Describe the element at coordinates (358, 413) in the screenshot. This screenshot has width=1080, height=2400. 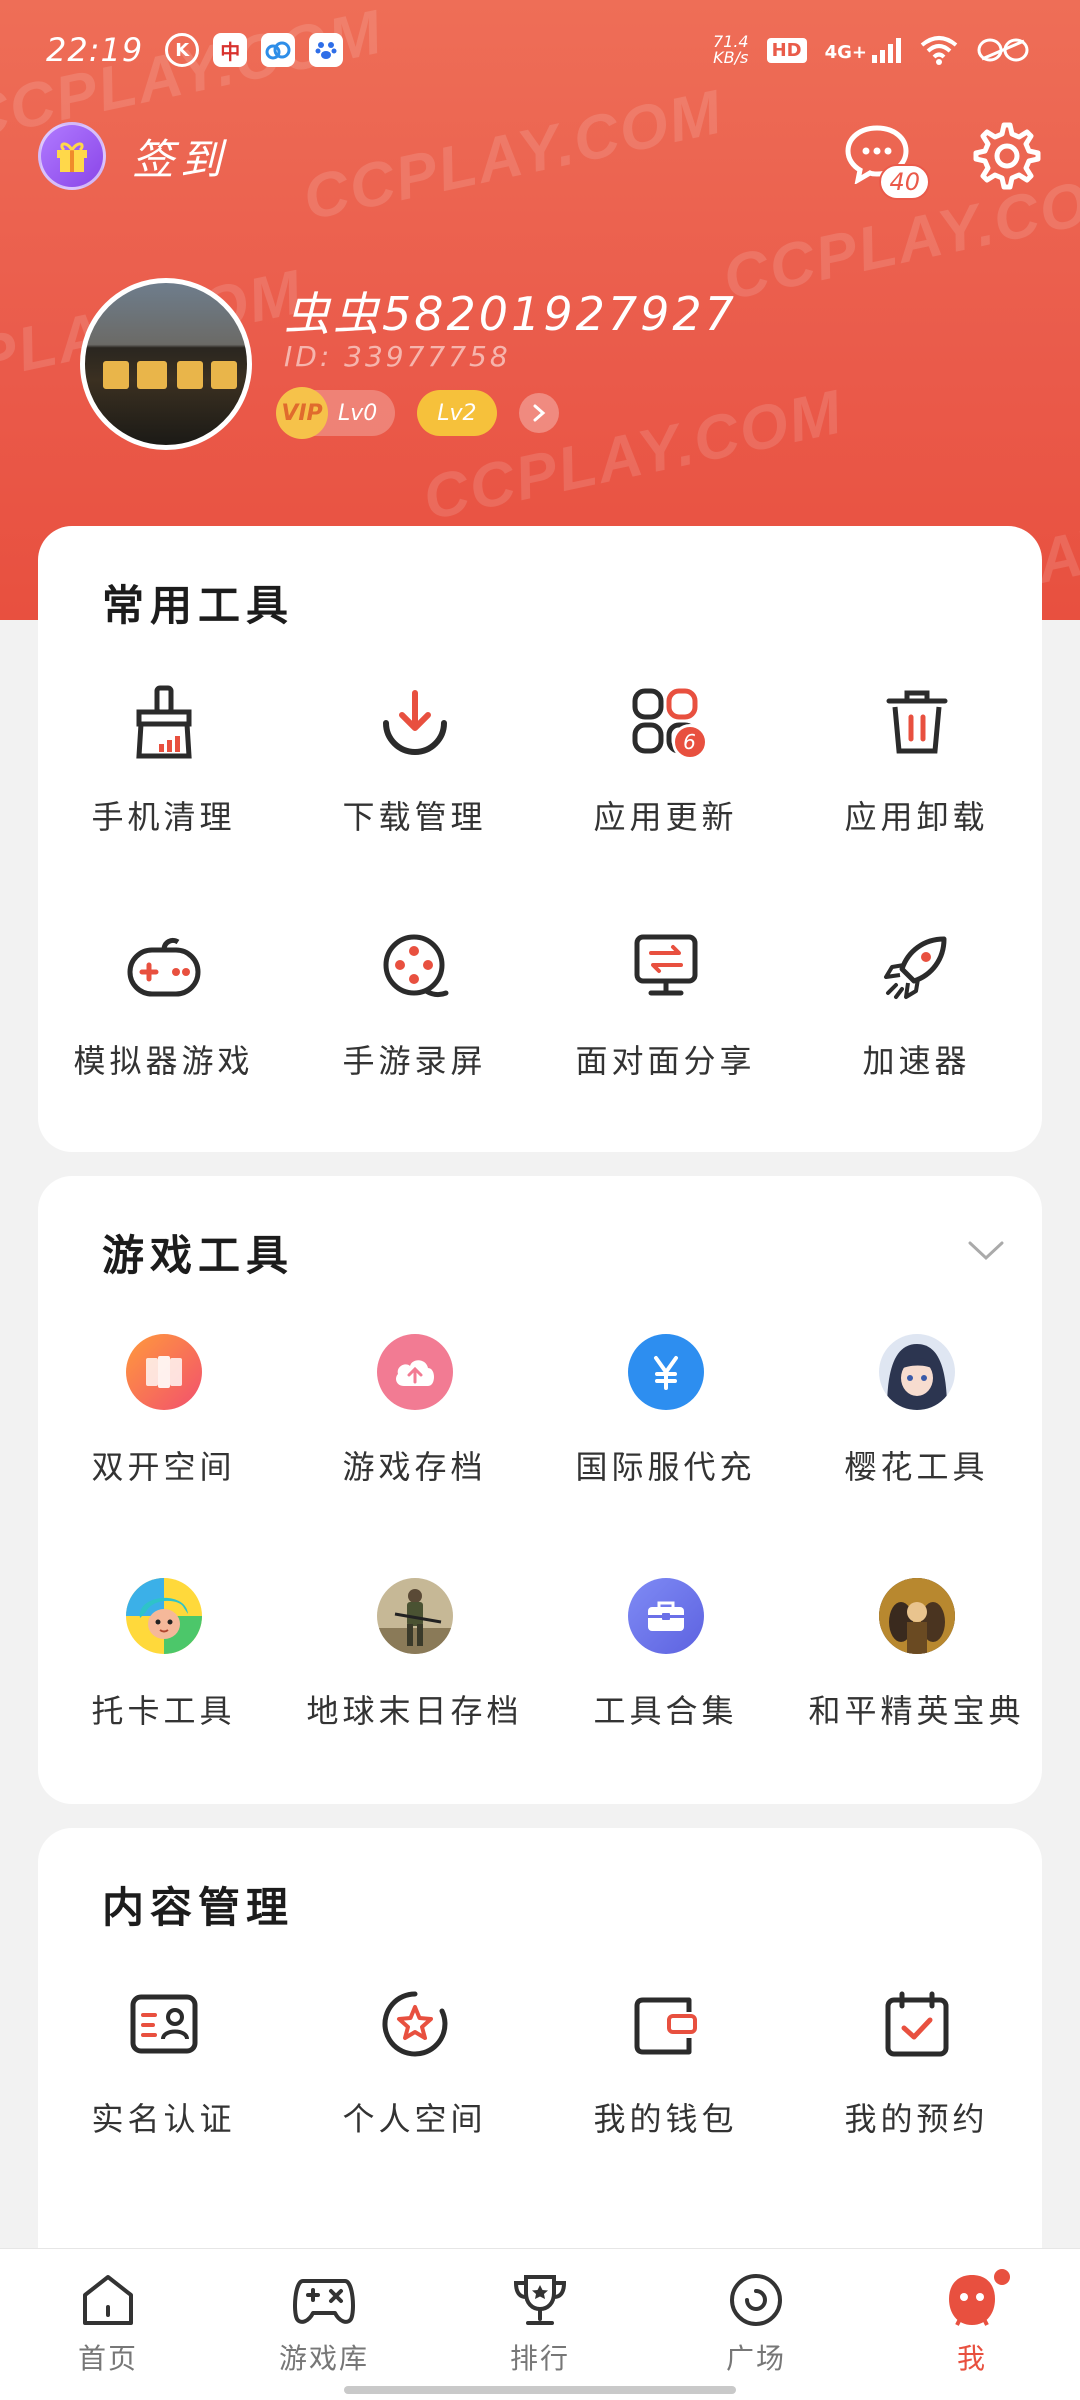
I see `vip-level: Lv0` at that location.